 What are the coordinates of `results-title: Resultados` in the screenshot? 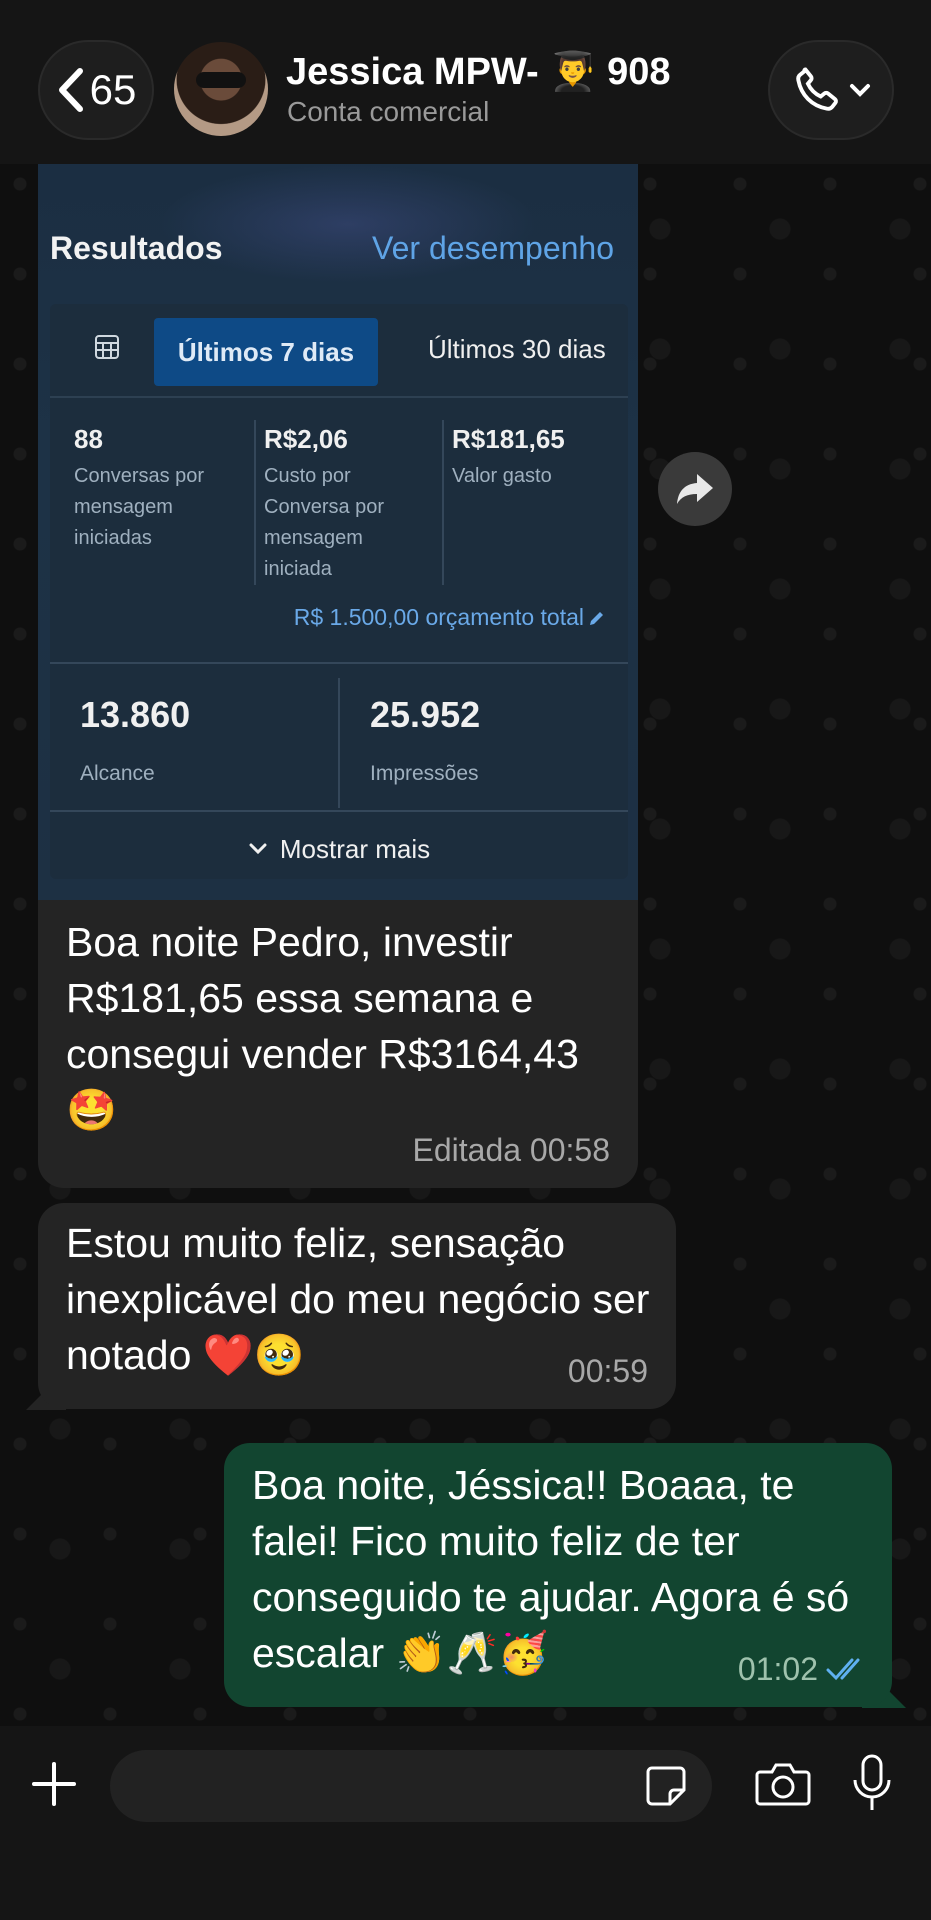 It's located at (136, 248).